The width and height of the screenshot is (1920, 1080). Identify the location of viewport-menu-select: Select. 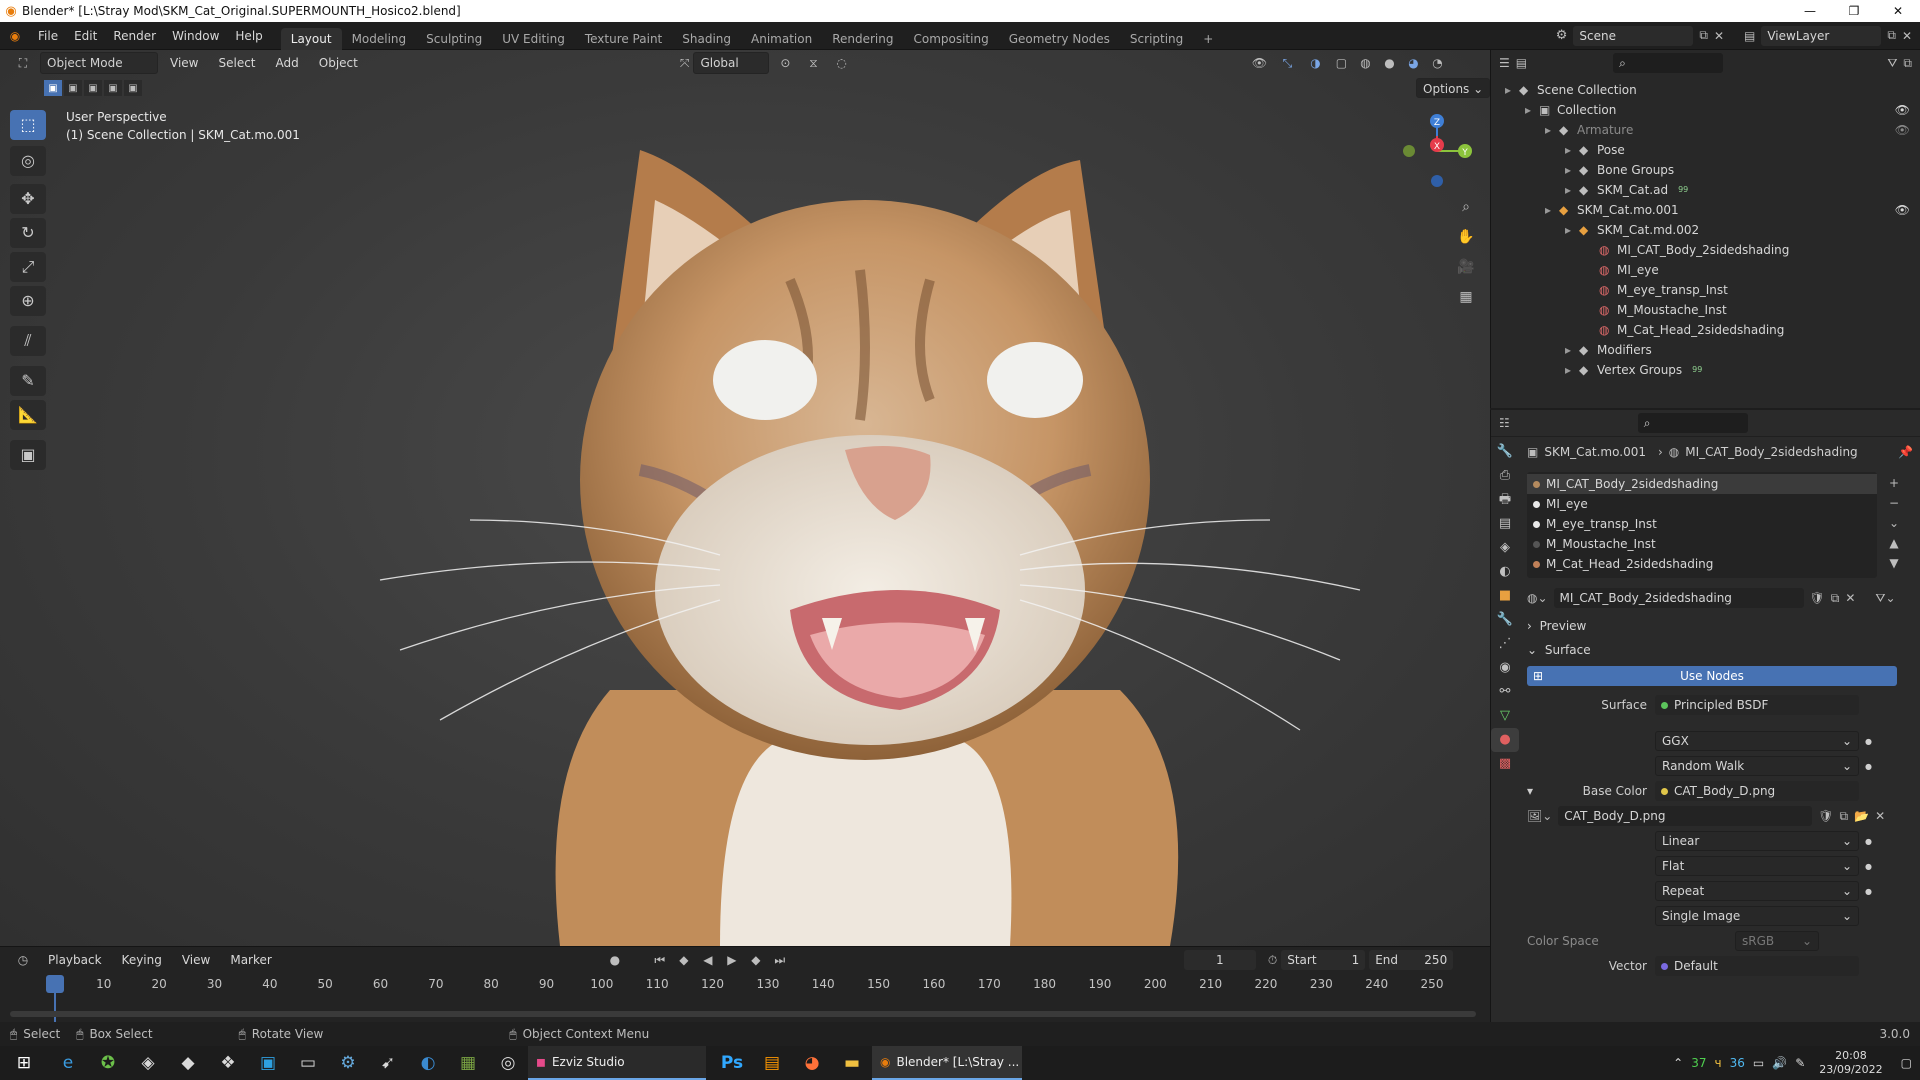
(236, 63).